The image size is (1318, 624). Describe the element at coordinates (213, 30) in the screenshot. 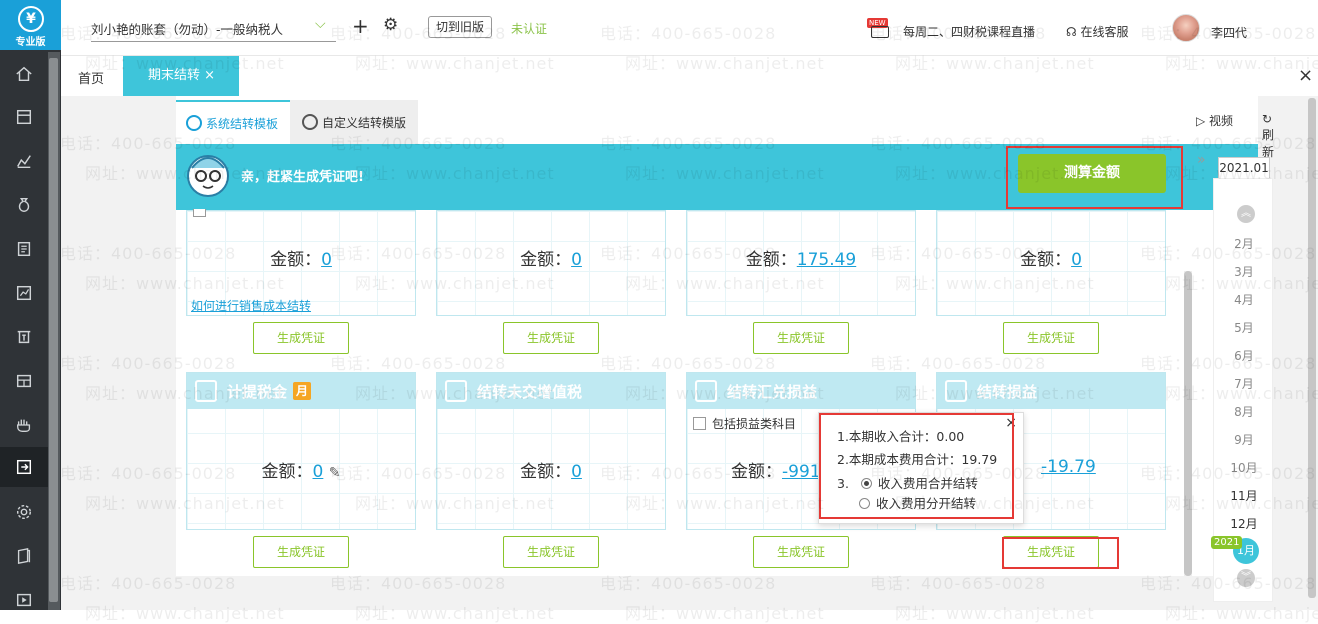

I see `company-selector: 刘小艳的账套（勿动）-一般纳税人` at that location.